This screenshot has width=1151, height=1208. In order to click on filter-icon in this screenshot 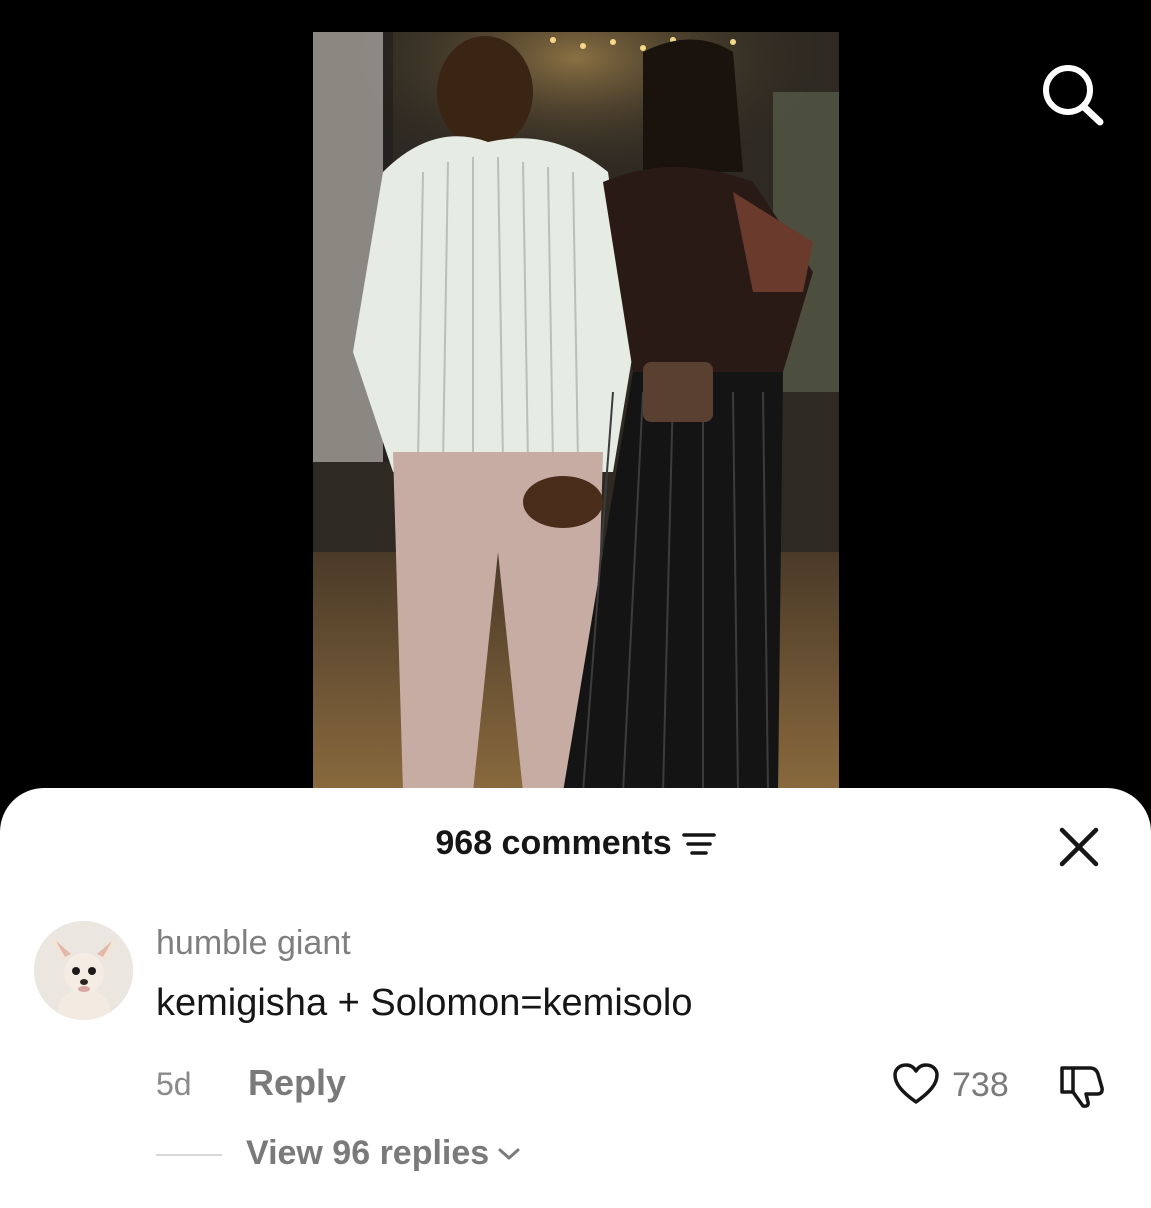, I will do `click(698, 843)`.